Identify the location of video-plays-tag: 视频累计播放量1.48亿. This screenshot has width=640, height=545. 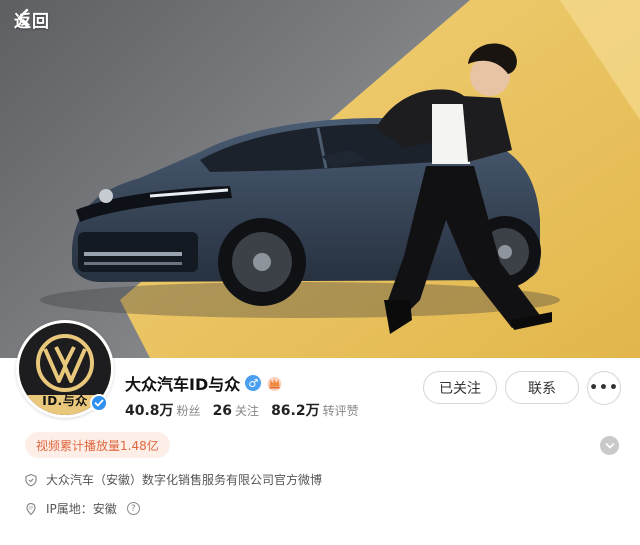
(97, 445).